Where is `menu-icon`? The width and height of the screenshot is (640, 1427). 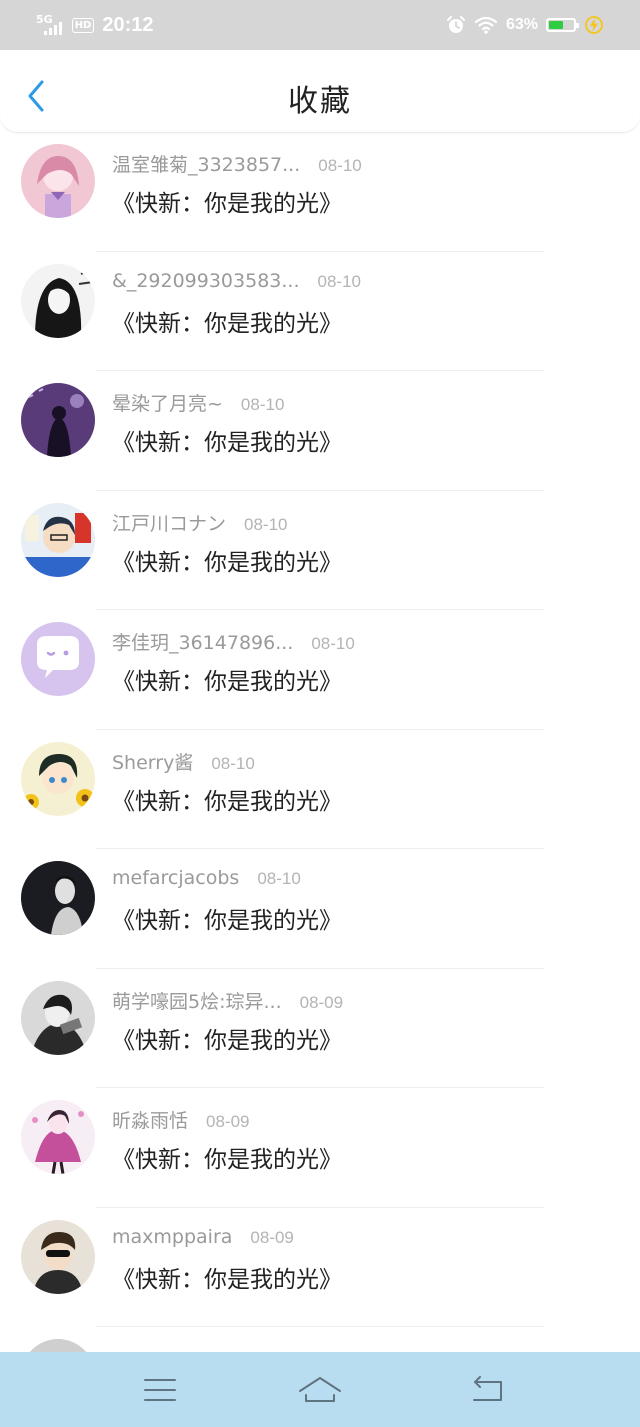 menu-icon is located at coordinates (160, 1390).